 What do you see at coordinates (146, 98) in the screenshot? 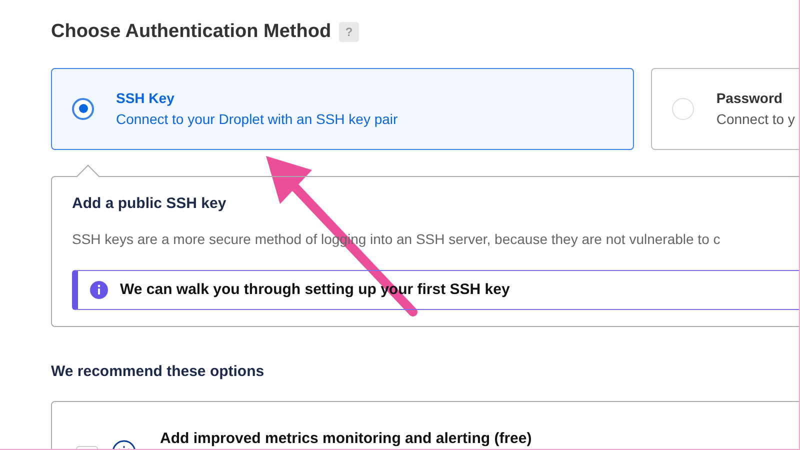
I see `option-label: SSH Key` at bounding box center [146, 98].